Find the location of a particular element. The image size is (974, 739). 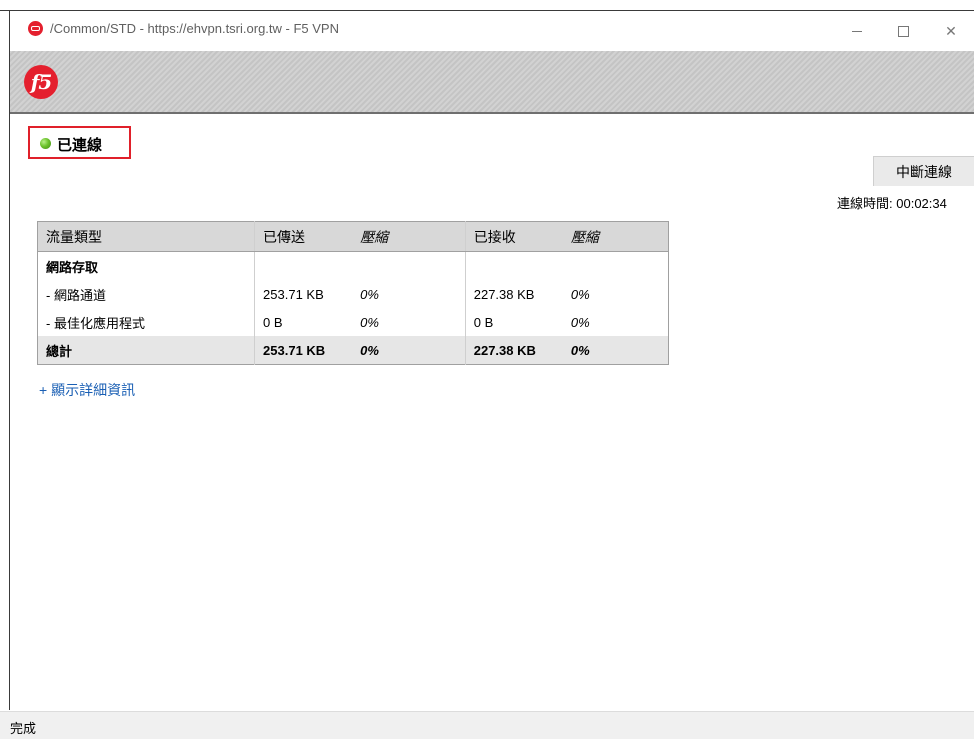

minimize-icon is located at coordinates (857, 31).